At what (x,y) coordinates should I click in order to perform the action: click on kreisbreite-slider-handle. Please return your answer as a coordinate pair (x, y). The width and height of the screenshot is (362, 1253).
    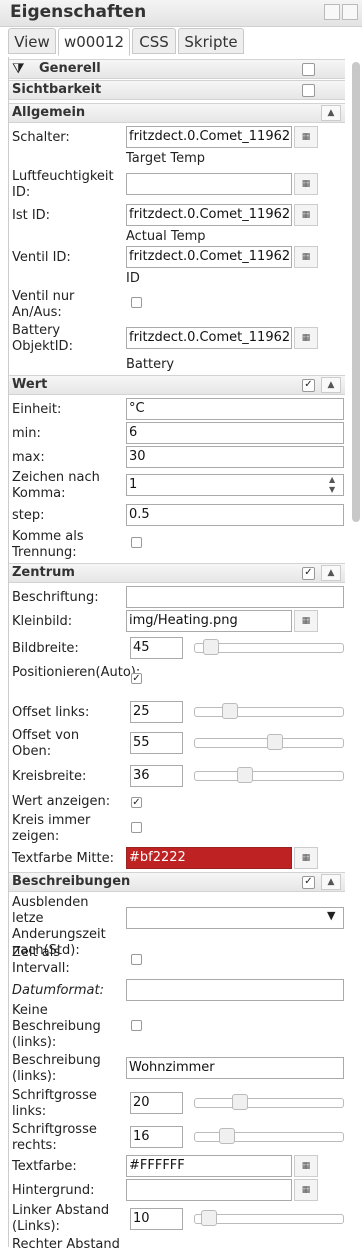
    Looking at the image, I should click on (245, 775).